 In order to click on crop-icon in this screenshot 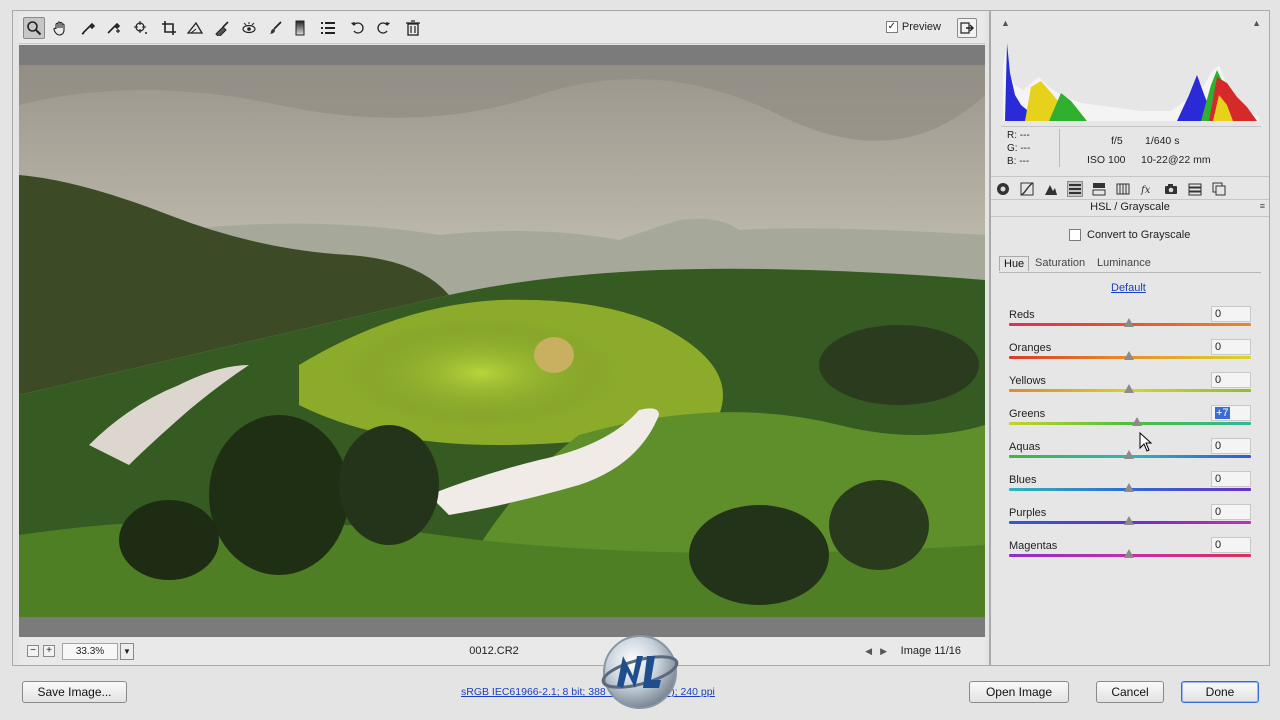, I will do `click(169, 28)`.